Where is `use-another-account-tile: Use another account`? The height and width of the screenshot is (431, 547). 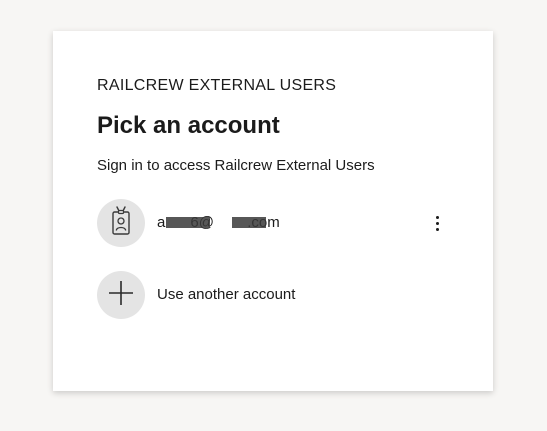
use-another-account-tile: Use another account is located at coordinates (273, 295).